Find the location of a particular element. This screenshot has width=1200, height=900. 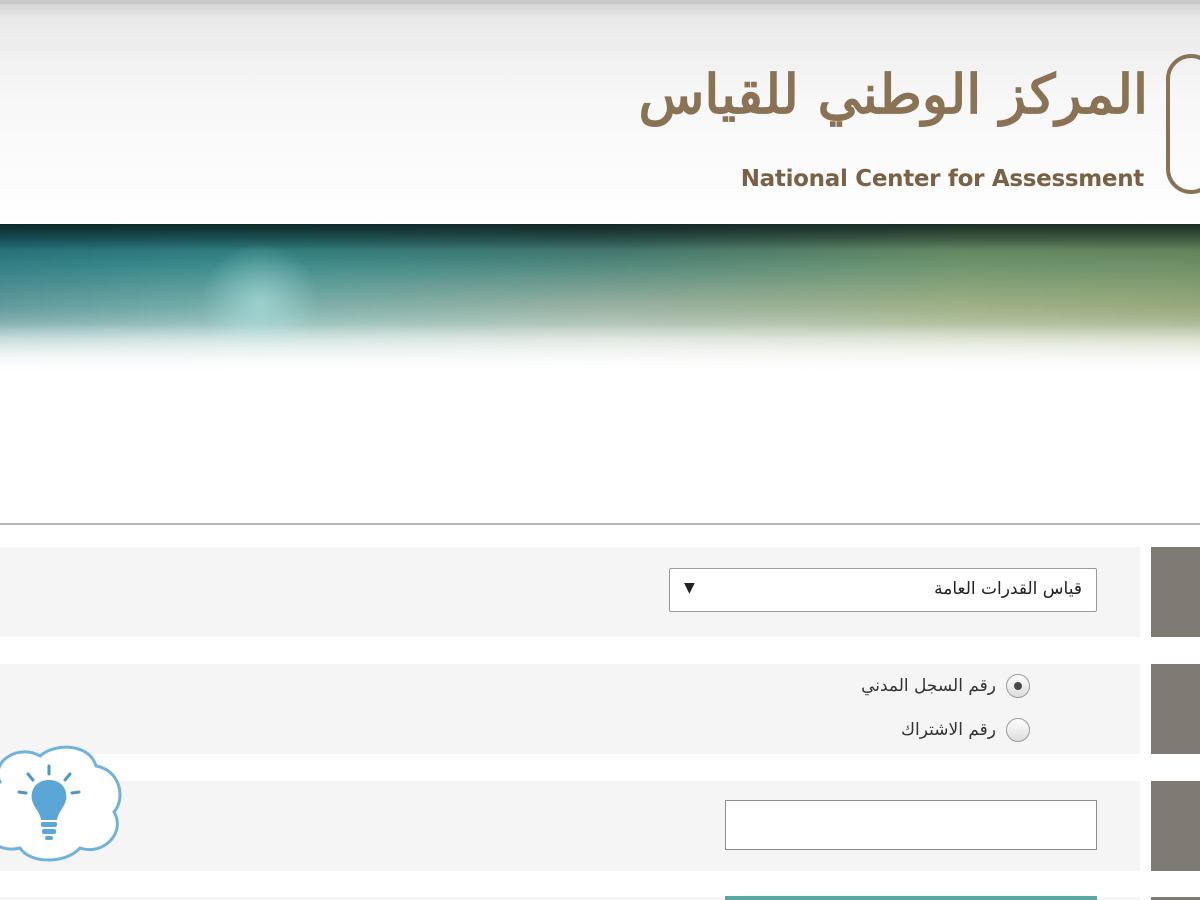

logo-arabic-text: المركز الوطني للقياس is located at coordinates (893, 94).